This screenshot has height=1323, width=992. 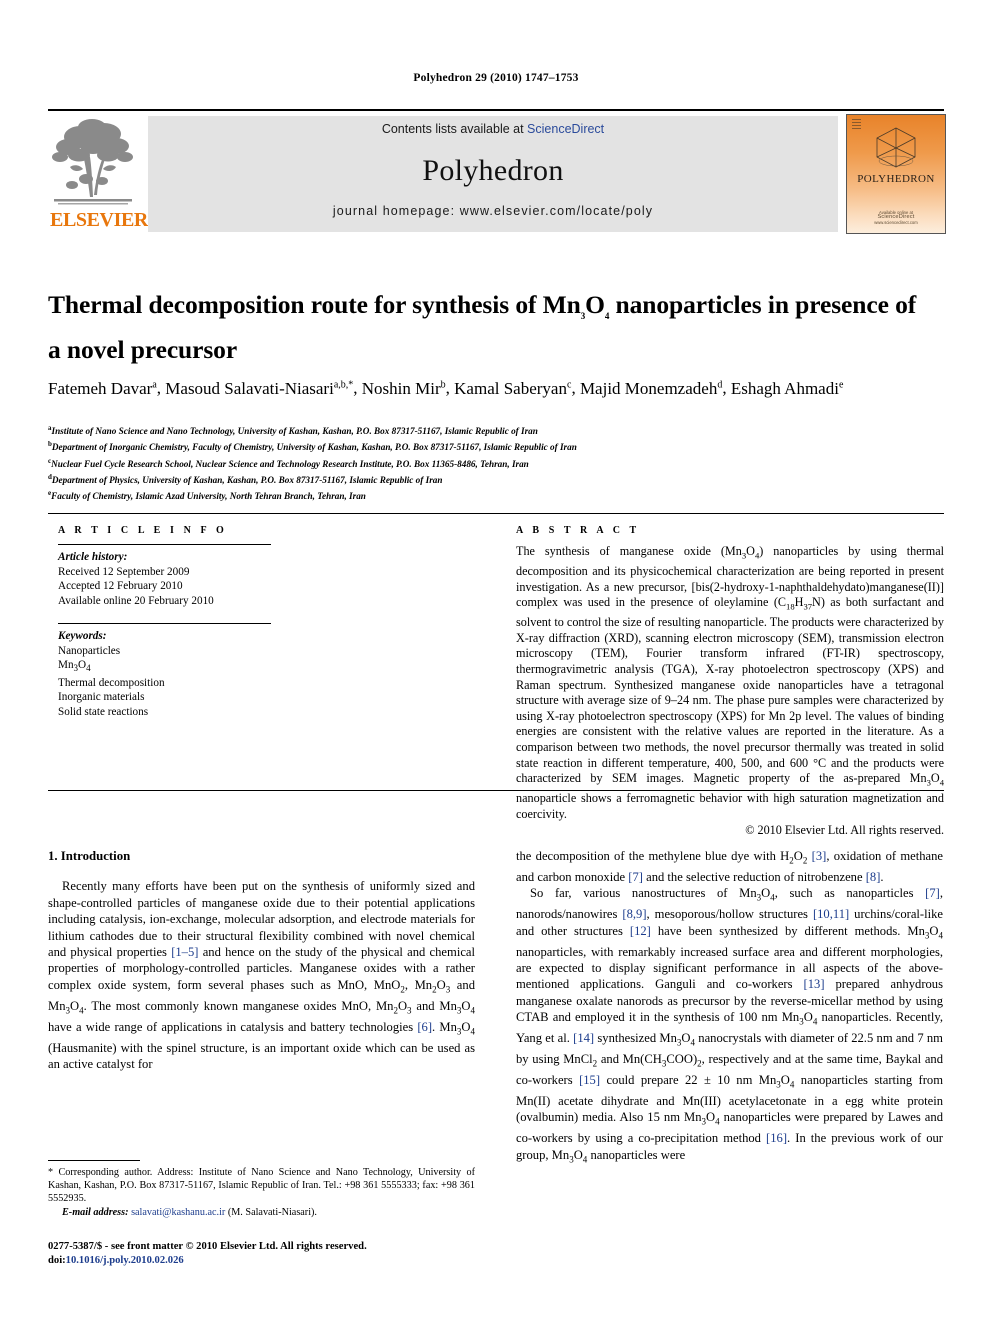 What do you see at coordinates (259, 388) in the screenshot?
I see `author-name: Masoud Salavati-Niasaria,b,*` at bounding box center [259, 388].